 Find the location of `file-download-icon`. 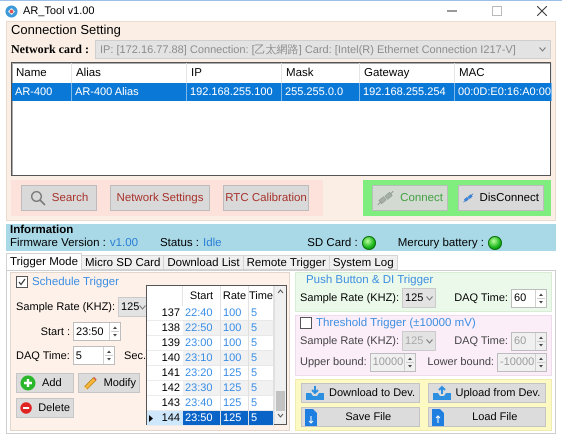

file-download-icon is located at coordinates (311, 417).